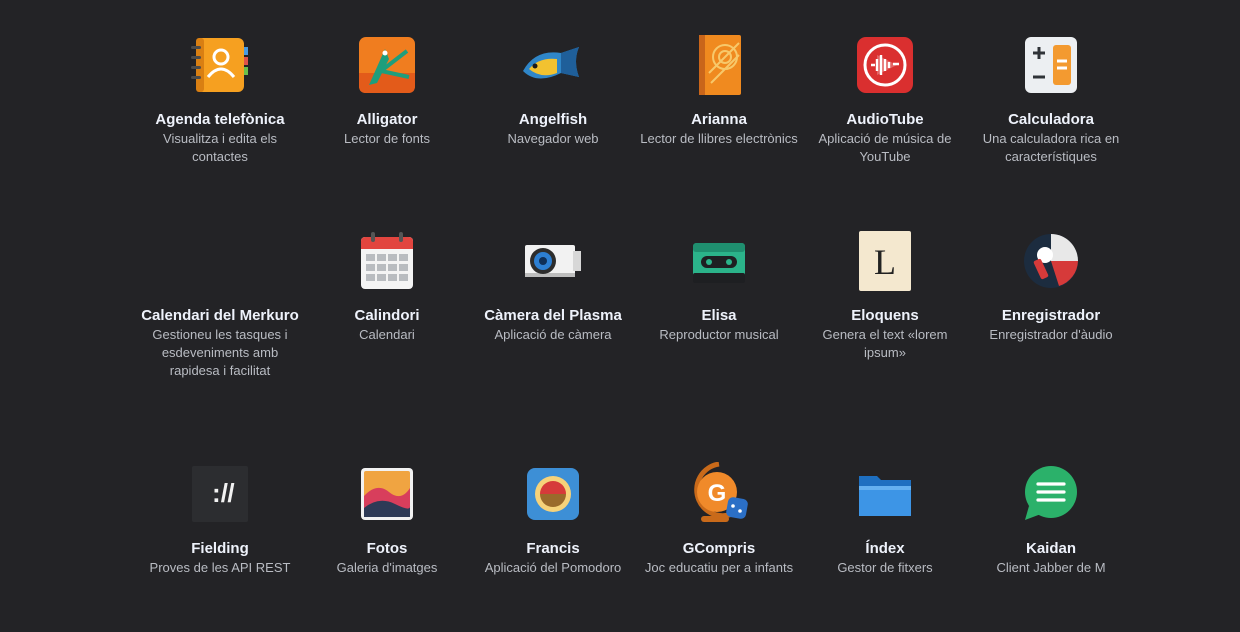 The image size is (1240, 632). I want to click on alligator-icon, so click(387, 65).